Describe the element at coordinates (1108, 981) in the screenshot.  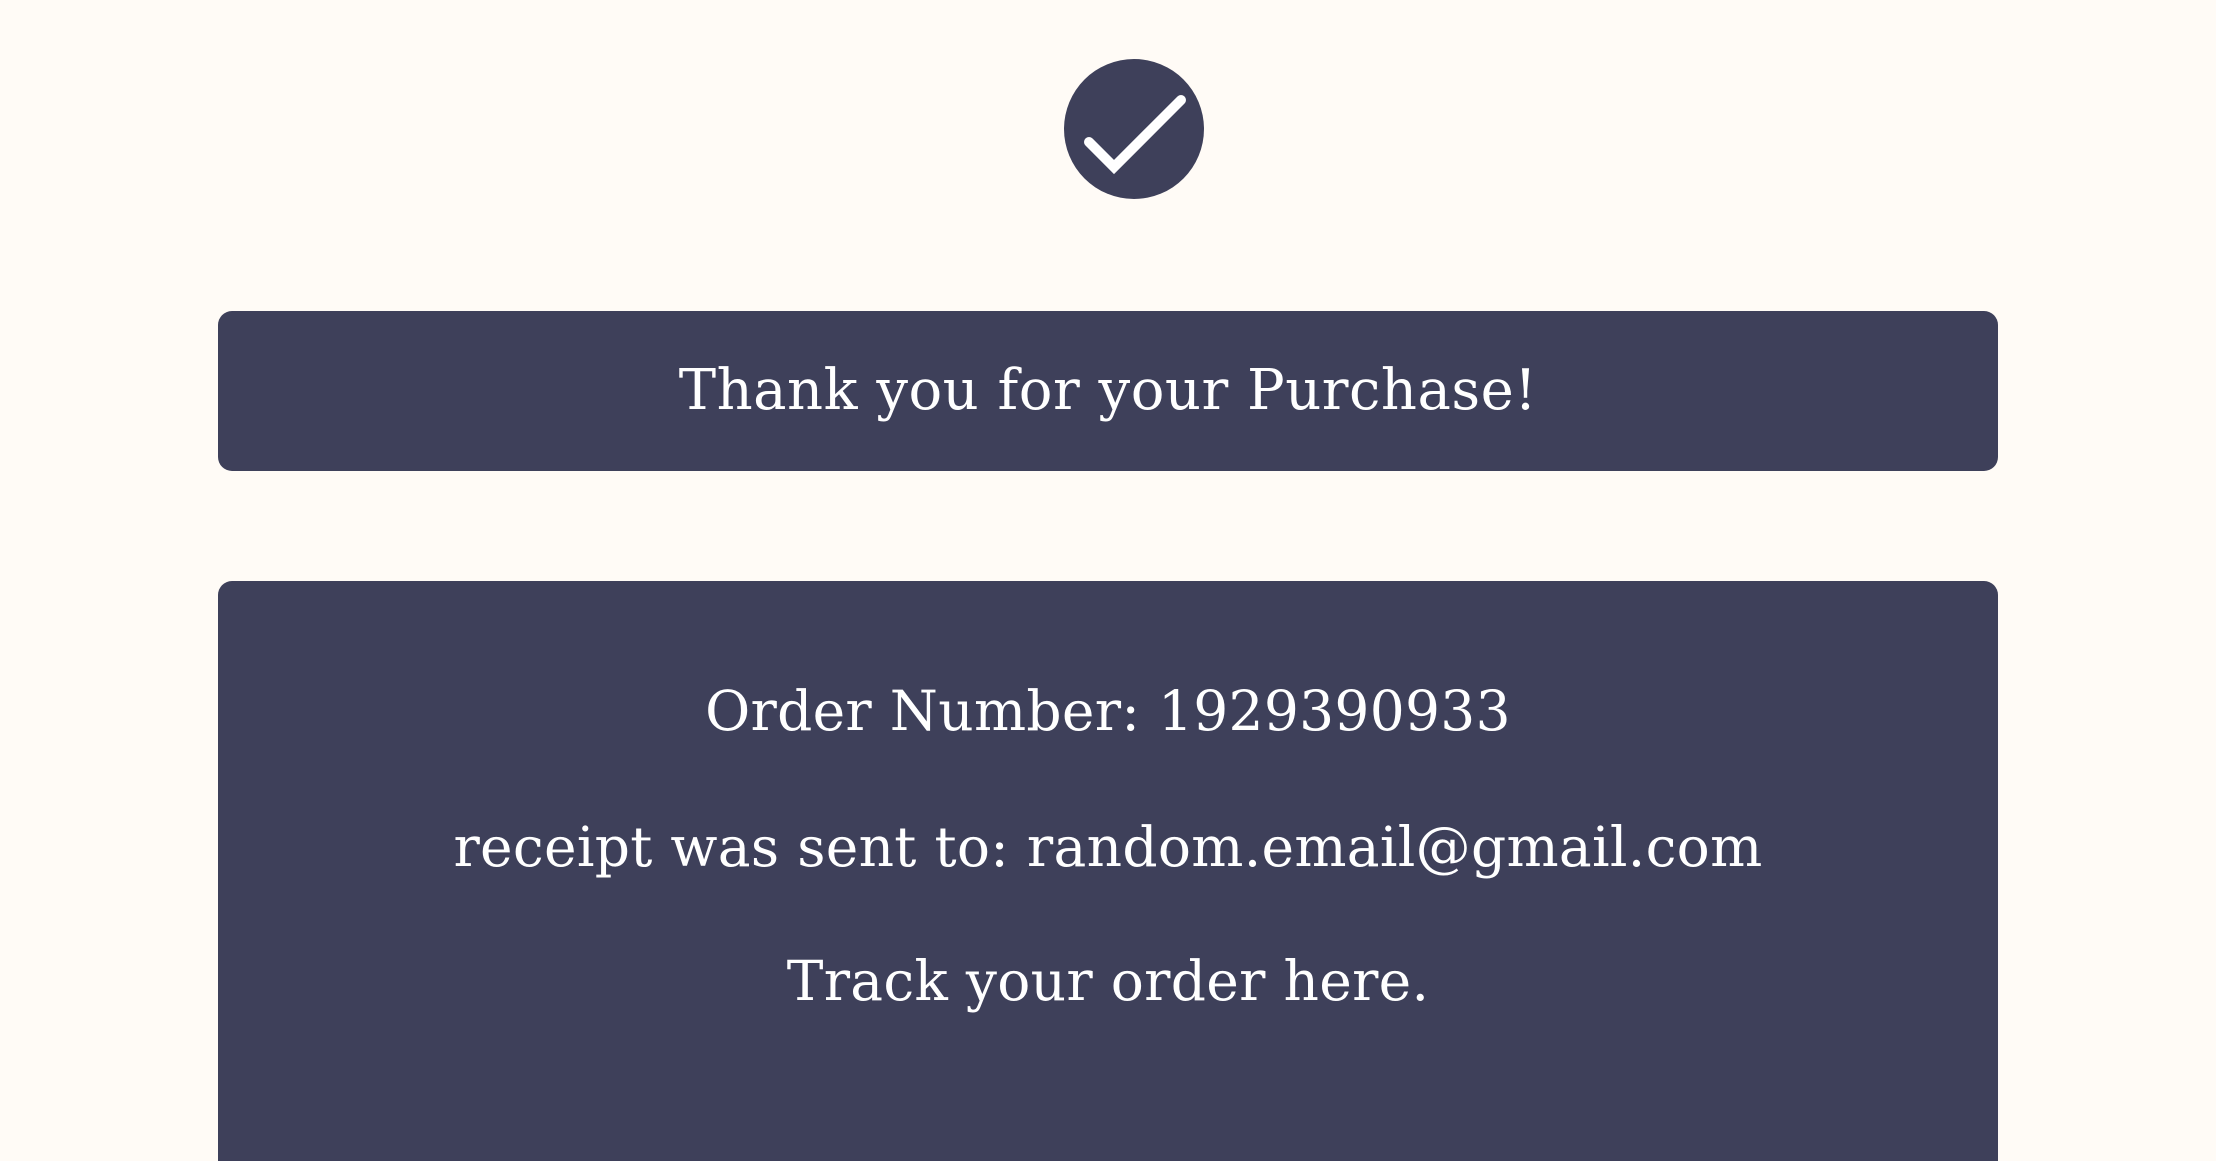
I see `track-order-link: Track your order here.` at that location.